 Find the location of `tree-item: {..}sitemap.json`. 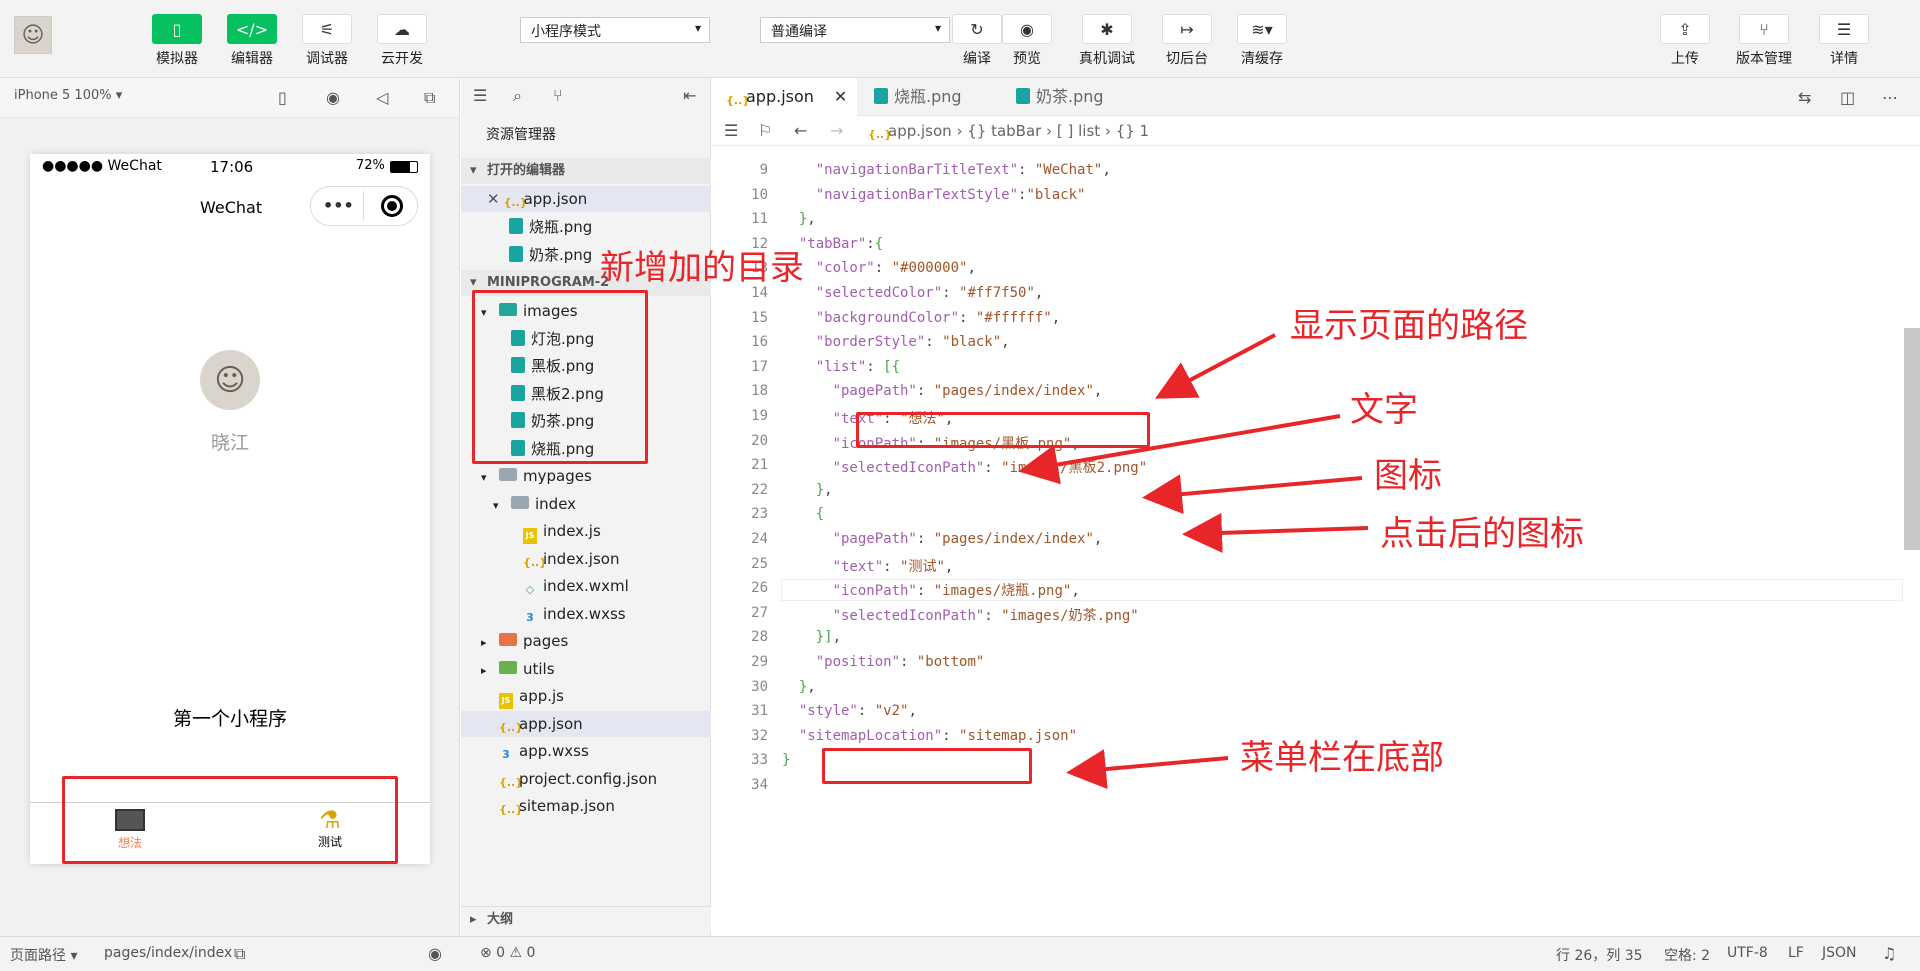

tree-item: {..}sitemap.json is located at coordinates (596, 806).